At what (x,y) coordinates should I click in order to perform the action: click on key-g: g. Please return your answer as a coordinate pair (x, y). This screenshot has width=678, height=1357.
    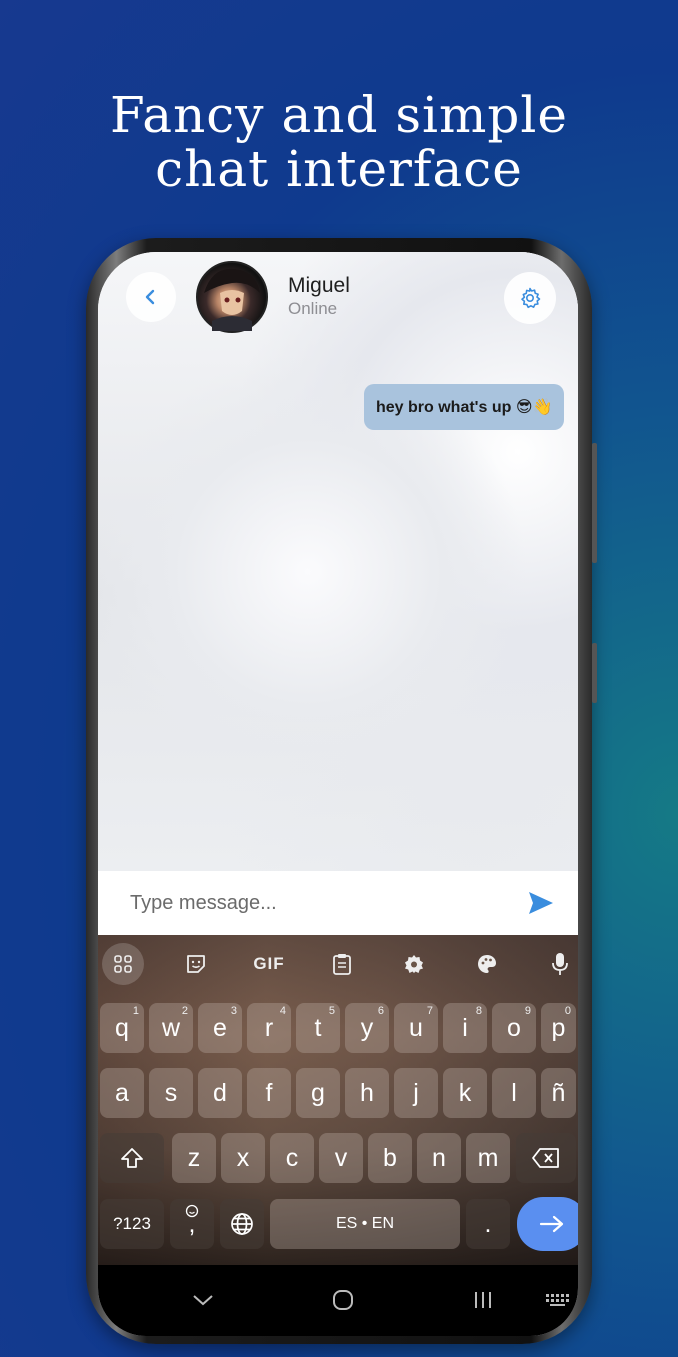
    Looking at the image, I should click on (318, 1093).